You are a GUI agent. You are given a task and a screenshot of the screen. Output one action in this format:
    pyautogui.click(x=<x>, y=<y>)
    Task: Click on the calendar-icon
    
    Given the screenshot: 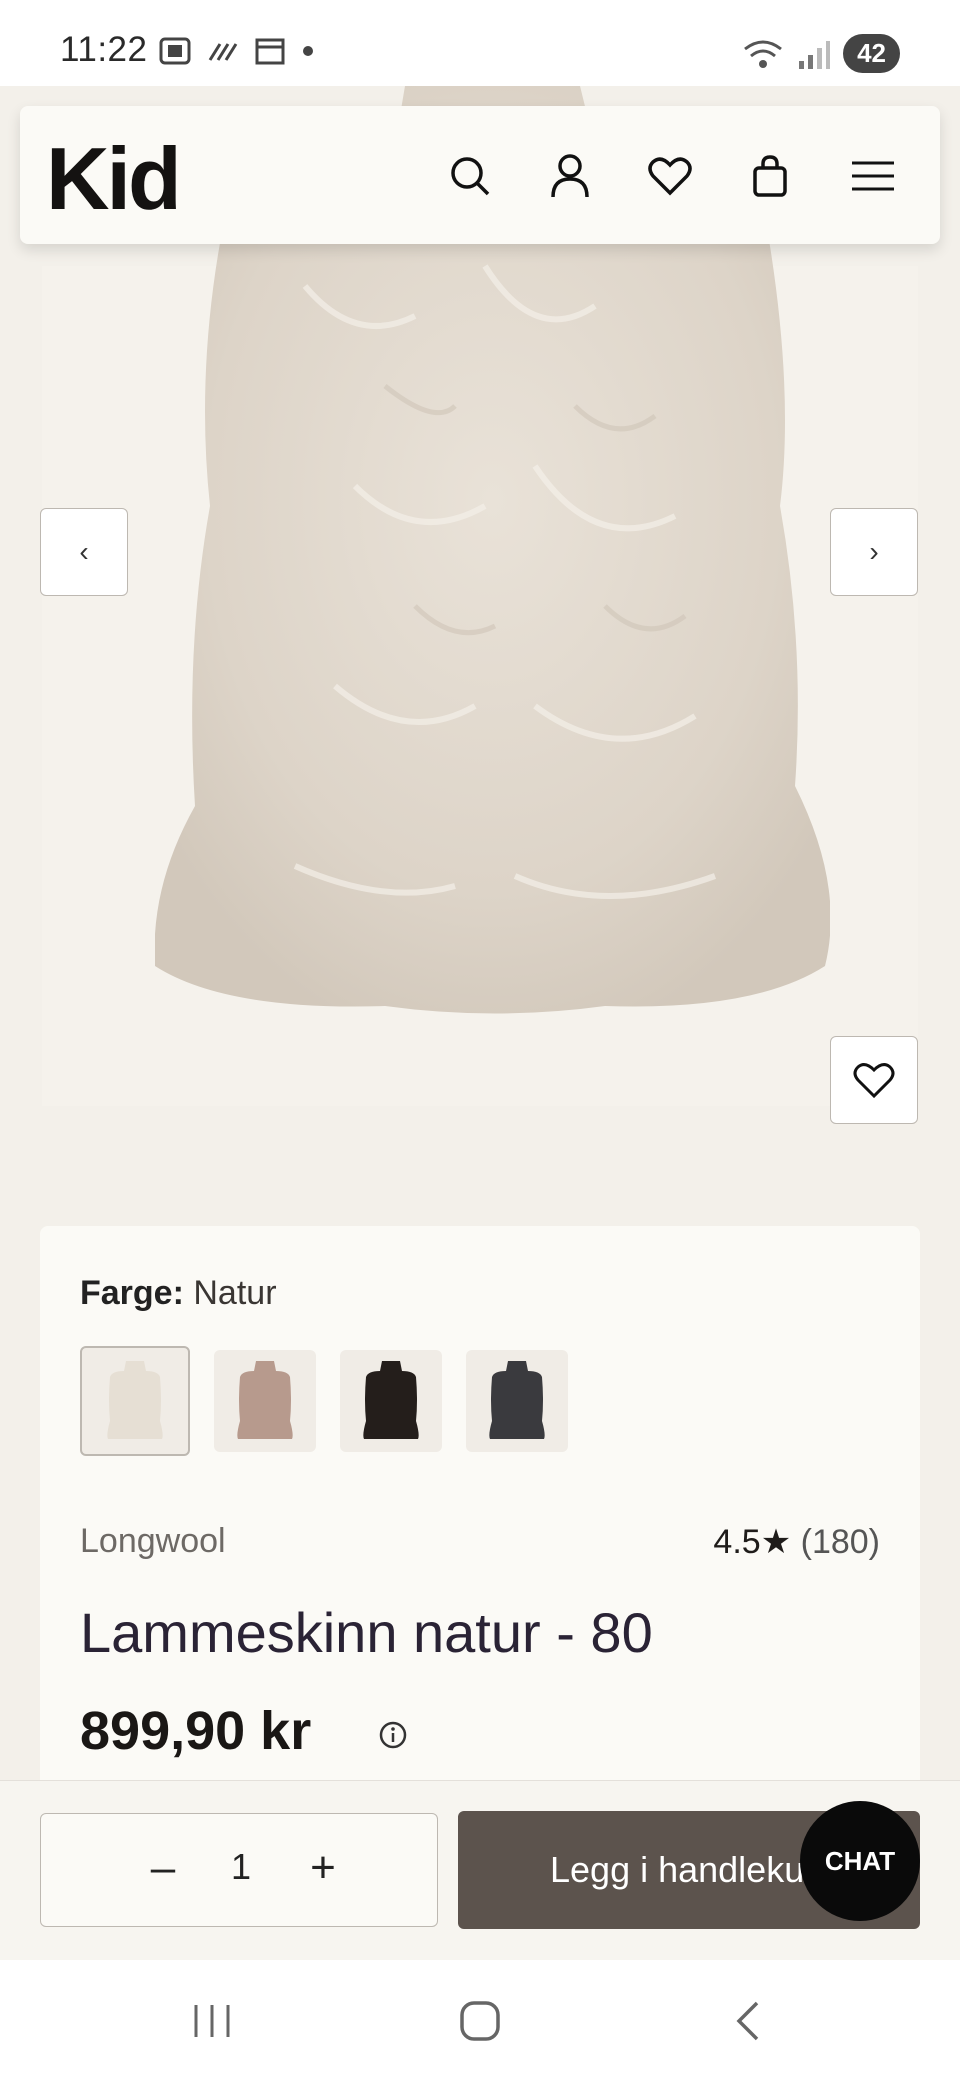 What is the action you would take?
    pyautogui.click(x=270, y=51)
    